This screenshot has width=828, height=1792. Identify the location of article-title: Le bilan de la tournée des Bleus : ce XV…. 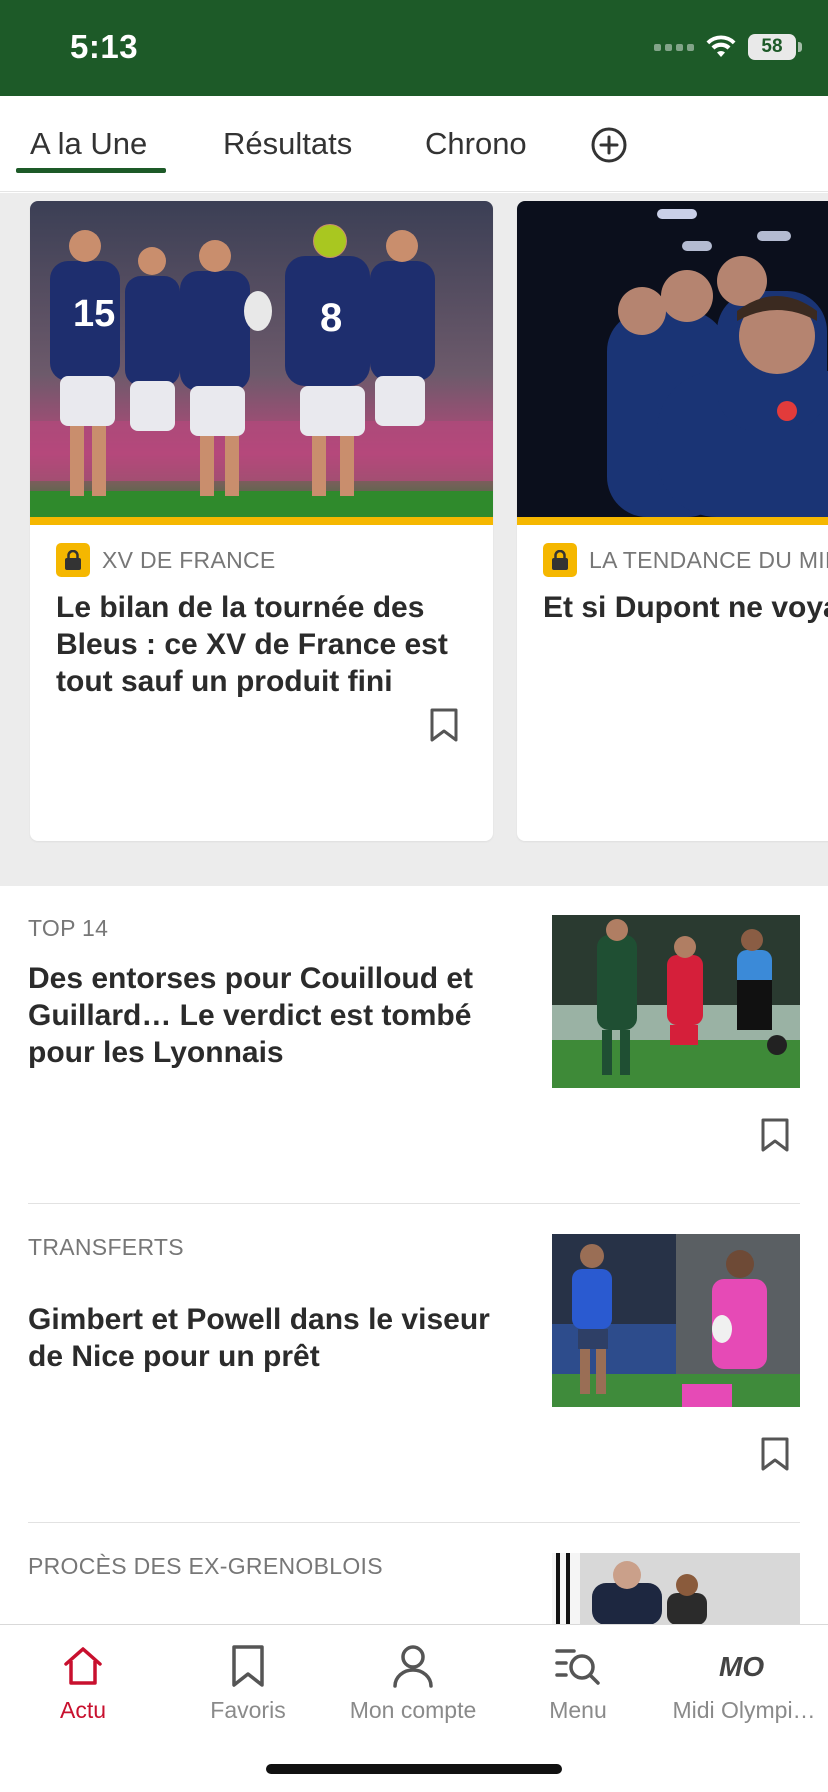
(261, 644).